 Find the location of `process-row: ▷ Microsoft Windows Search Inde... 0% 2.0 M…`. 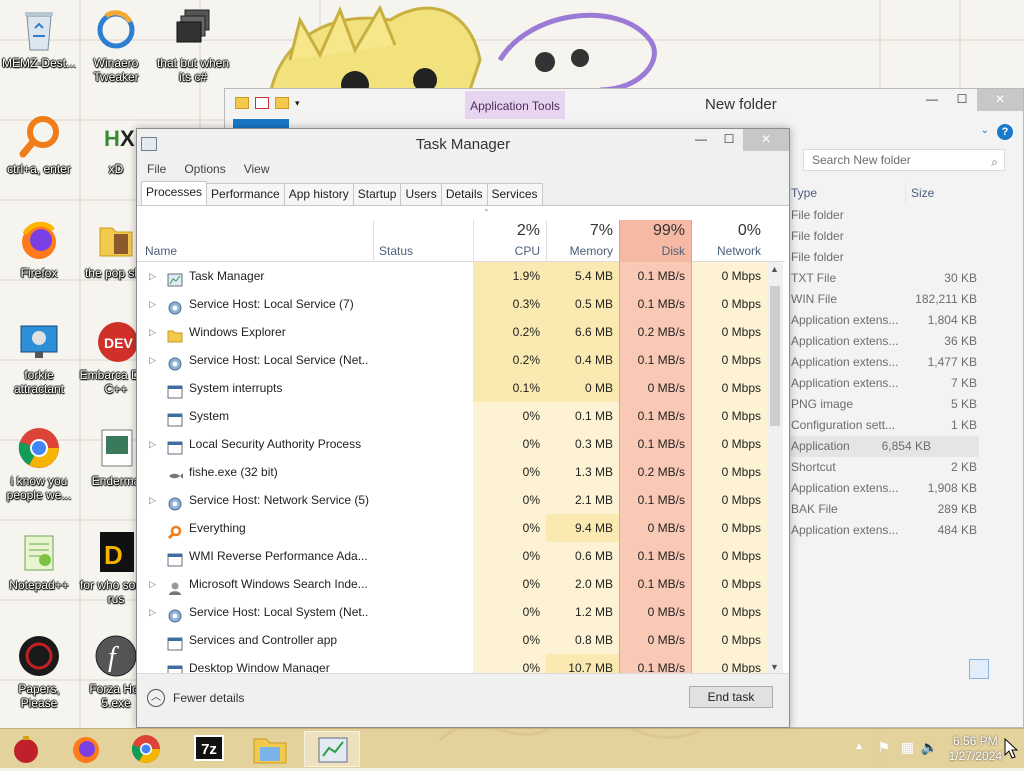

process-row: ▷ Microsoft Windows Search Inde... 0% 2.0 M… is located at coordinates (452, 584).